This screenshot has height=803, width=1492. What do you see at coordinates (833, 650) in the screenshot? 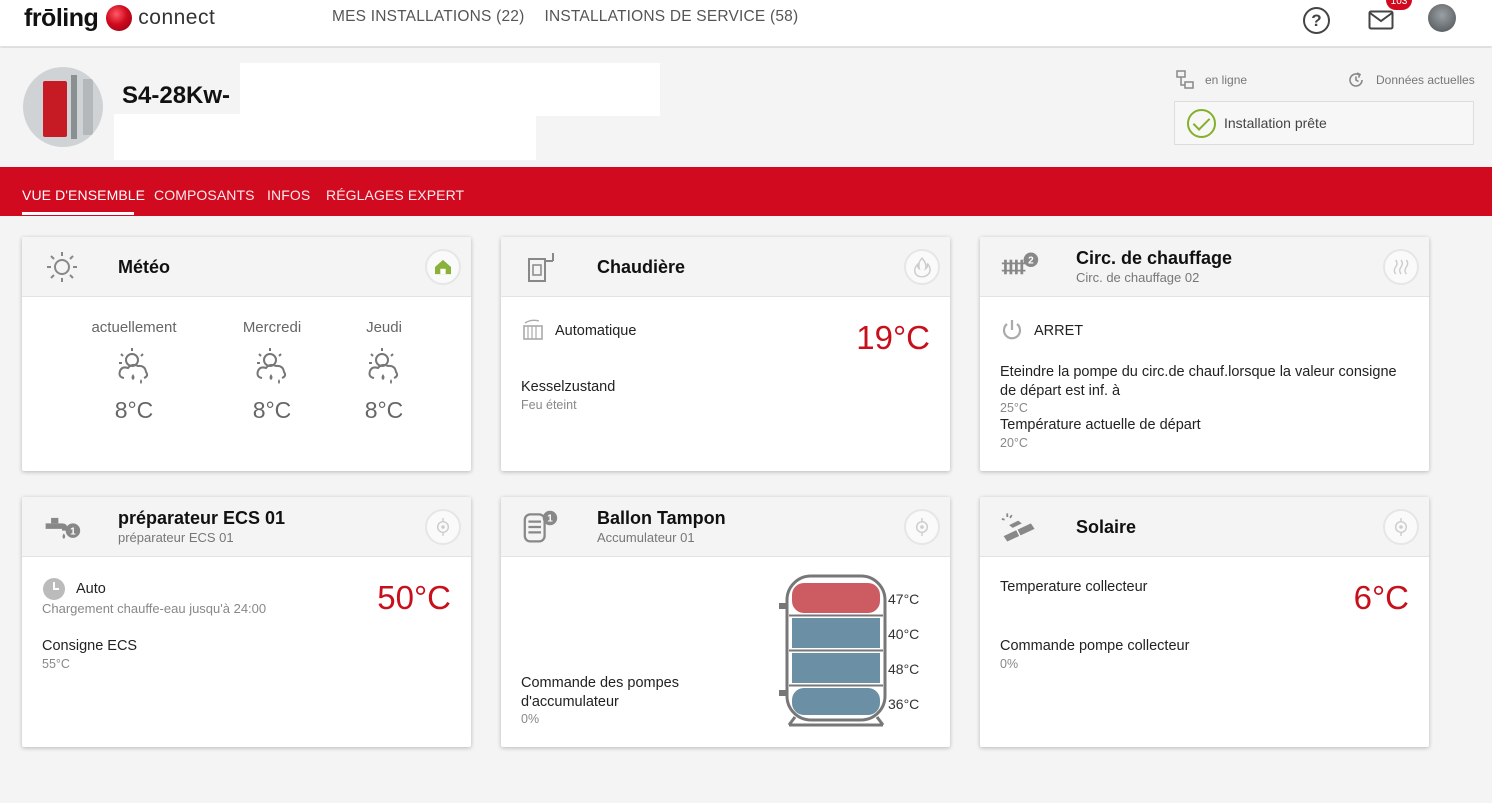
I see `buffer-tank-diagram` at bounding box center [833, 650].